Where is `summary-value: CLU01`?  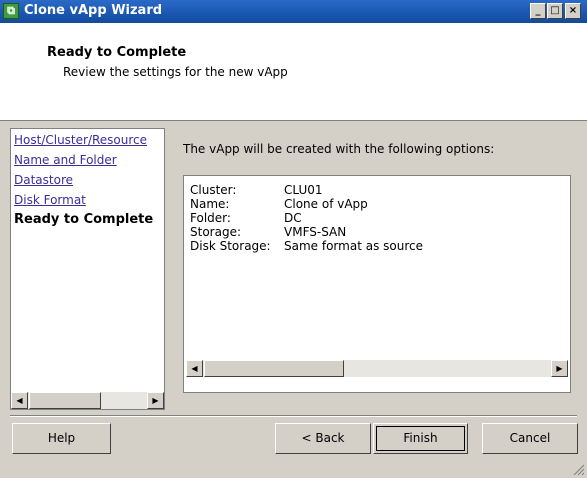
summary-value: CLU01 is located at coordinates (303, 190).